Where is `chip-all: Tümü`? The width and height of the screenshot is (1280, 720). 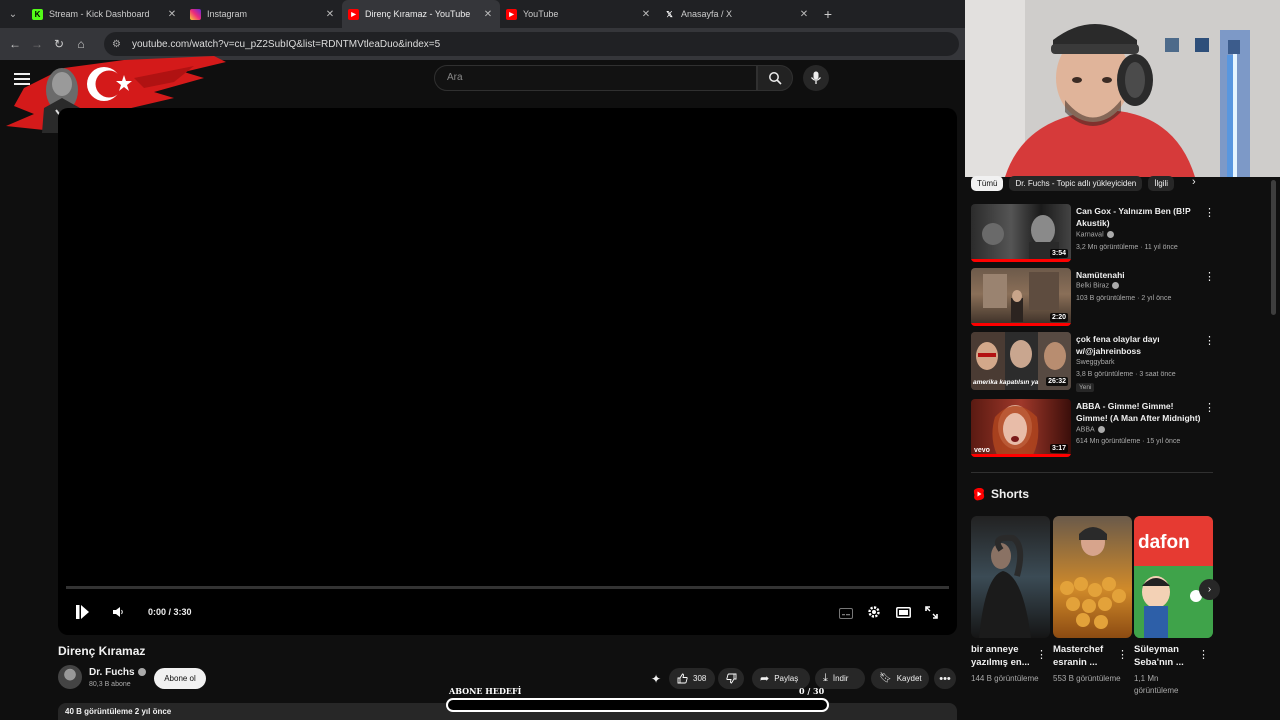
chip-all: Tümü is located at coordinates (987, 183).